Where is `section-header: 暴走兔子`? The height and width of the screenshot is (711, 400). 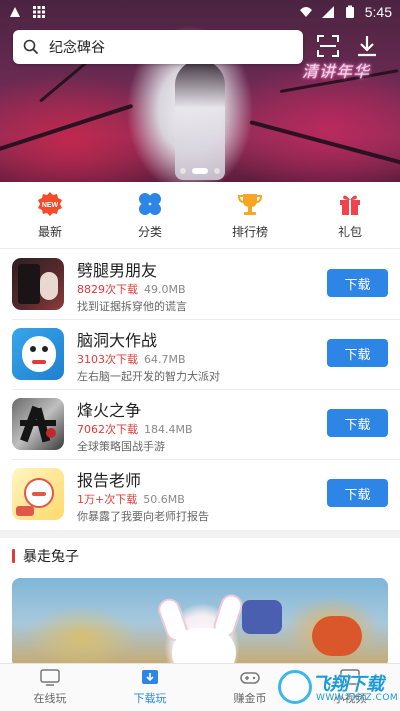 section-header: 暴走兔子 is located at coordinates (200, 556).